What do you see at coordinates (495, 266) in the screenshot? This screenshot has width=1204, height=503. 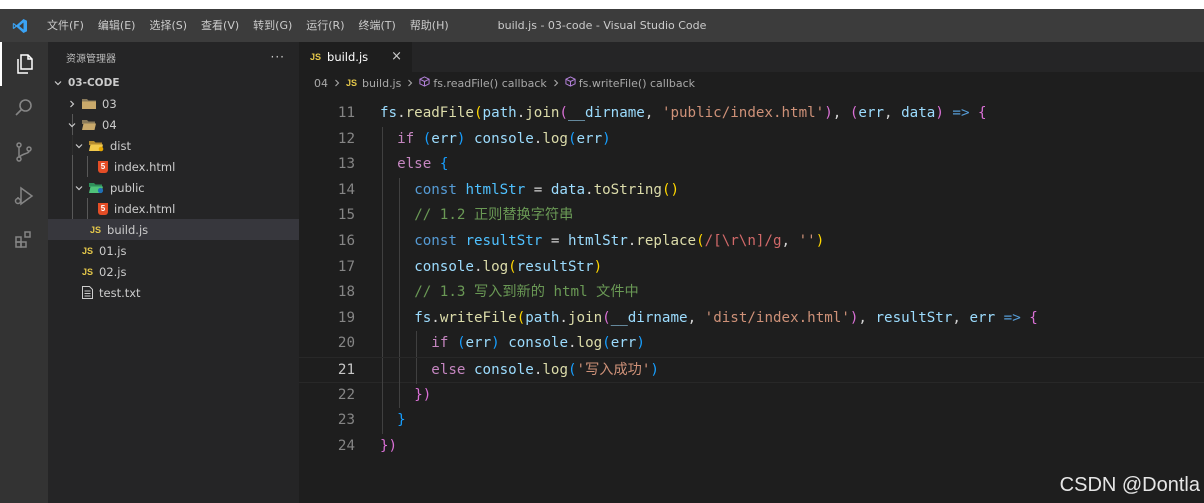 I see `code-token: log` at bounding box center [495, 266].